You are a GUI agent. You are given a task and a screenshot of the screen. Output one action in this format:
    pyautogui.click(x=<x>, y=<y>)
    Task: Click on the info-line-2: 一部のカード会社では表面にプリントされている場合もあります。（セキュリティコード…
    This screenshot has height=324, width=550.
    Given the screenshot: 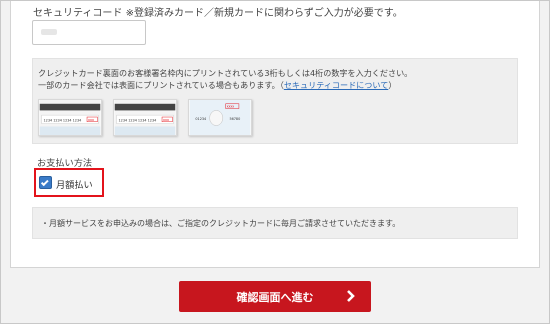 What is the action you would take?
    pyautogui.click(x=273, y=85)
    